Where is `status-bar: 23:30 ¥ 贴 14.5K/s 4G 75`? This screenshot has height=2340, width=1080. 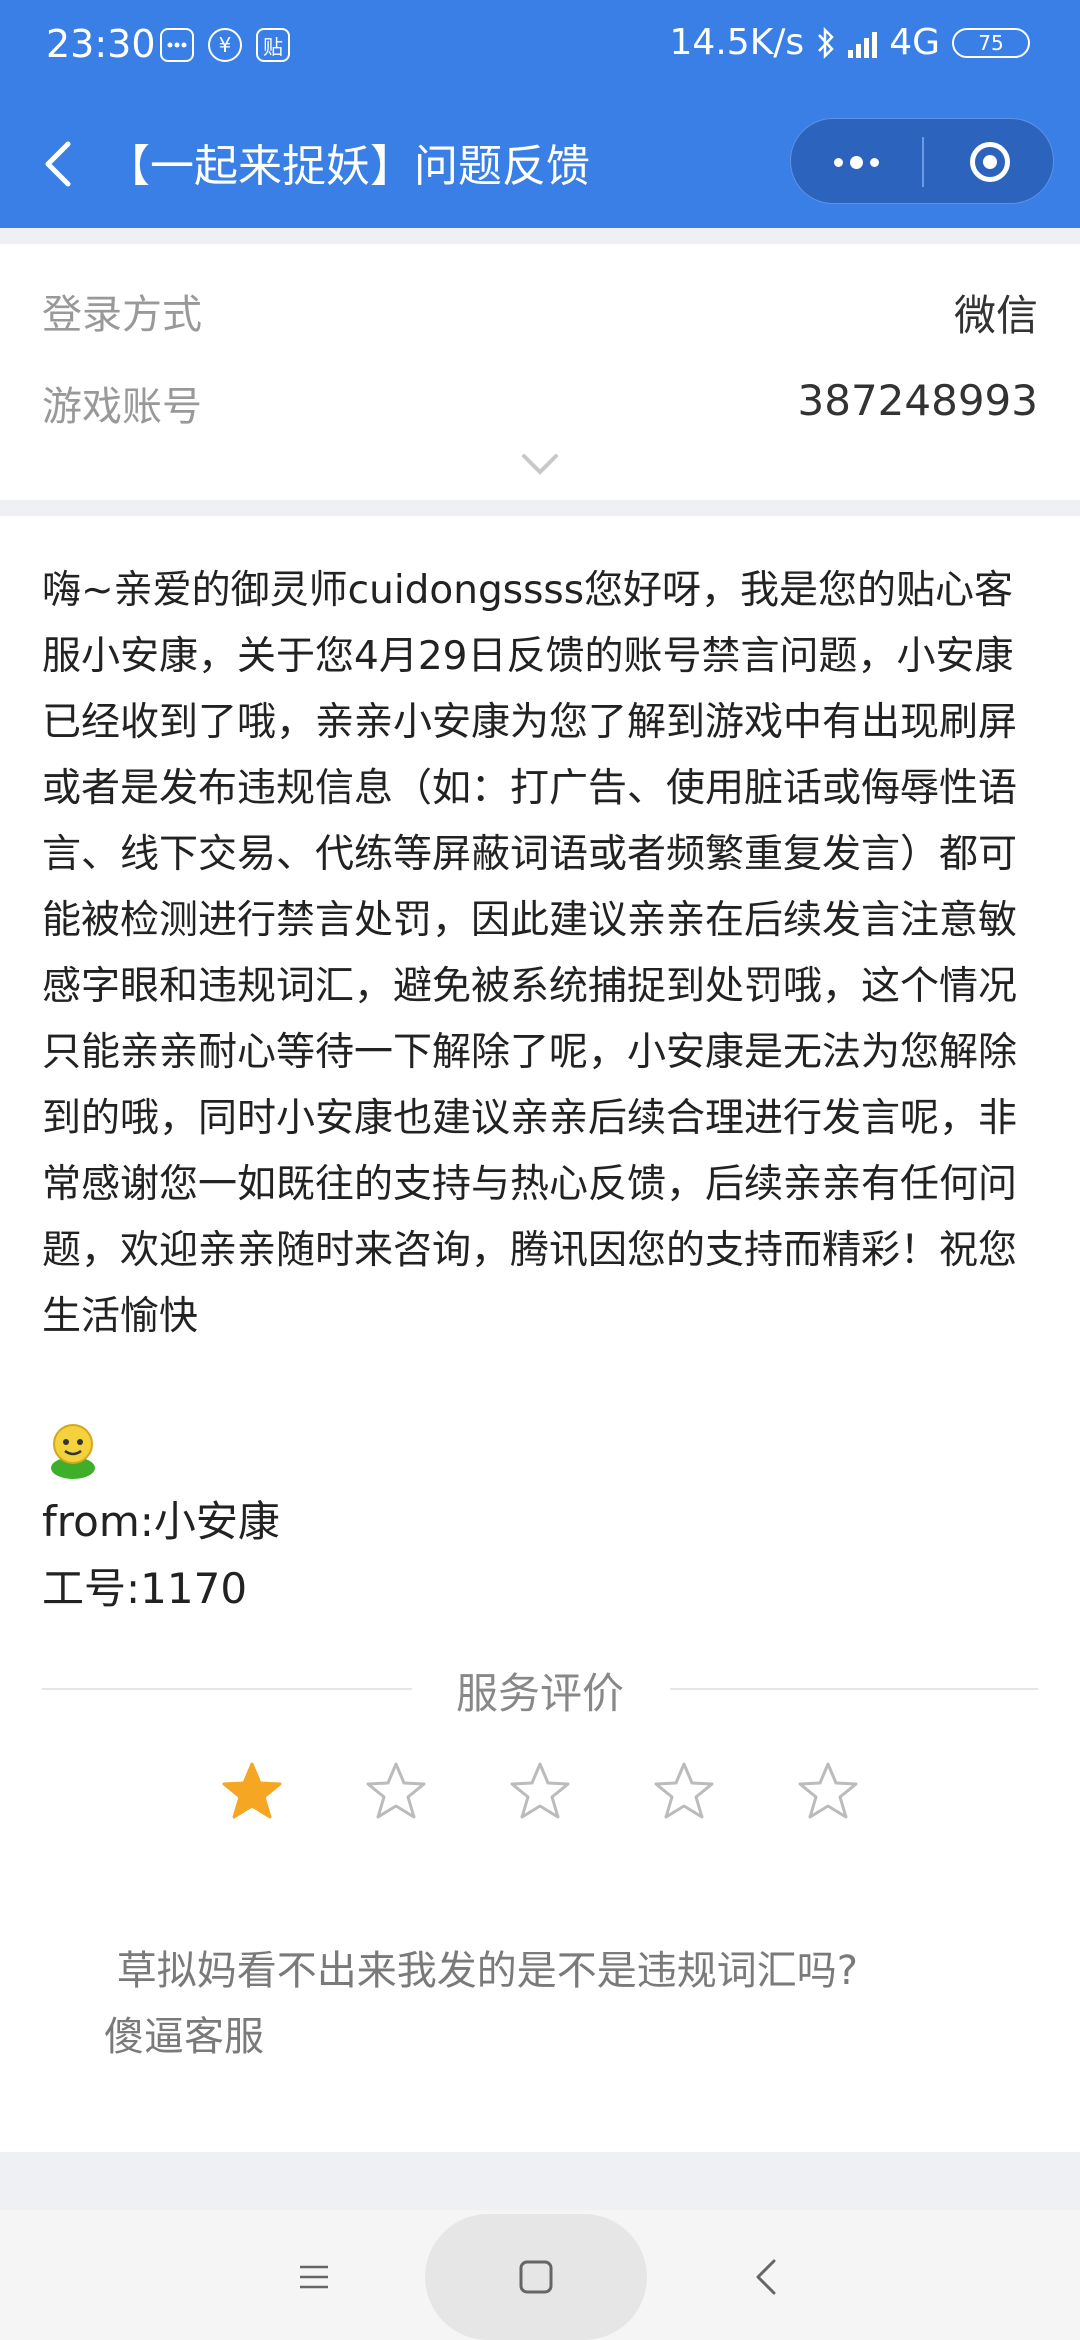
status-bar: 23:30 ¥ 贴 14.5K/s 4G 75 is located at coordinates (540, 50).